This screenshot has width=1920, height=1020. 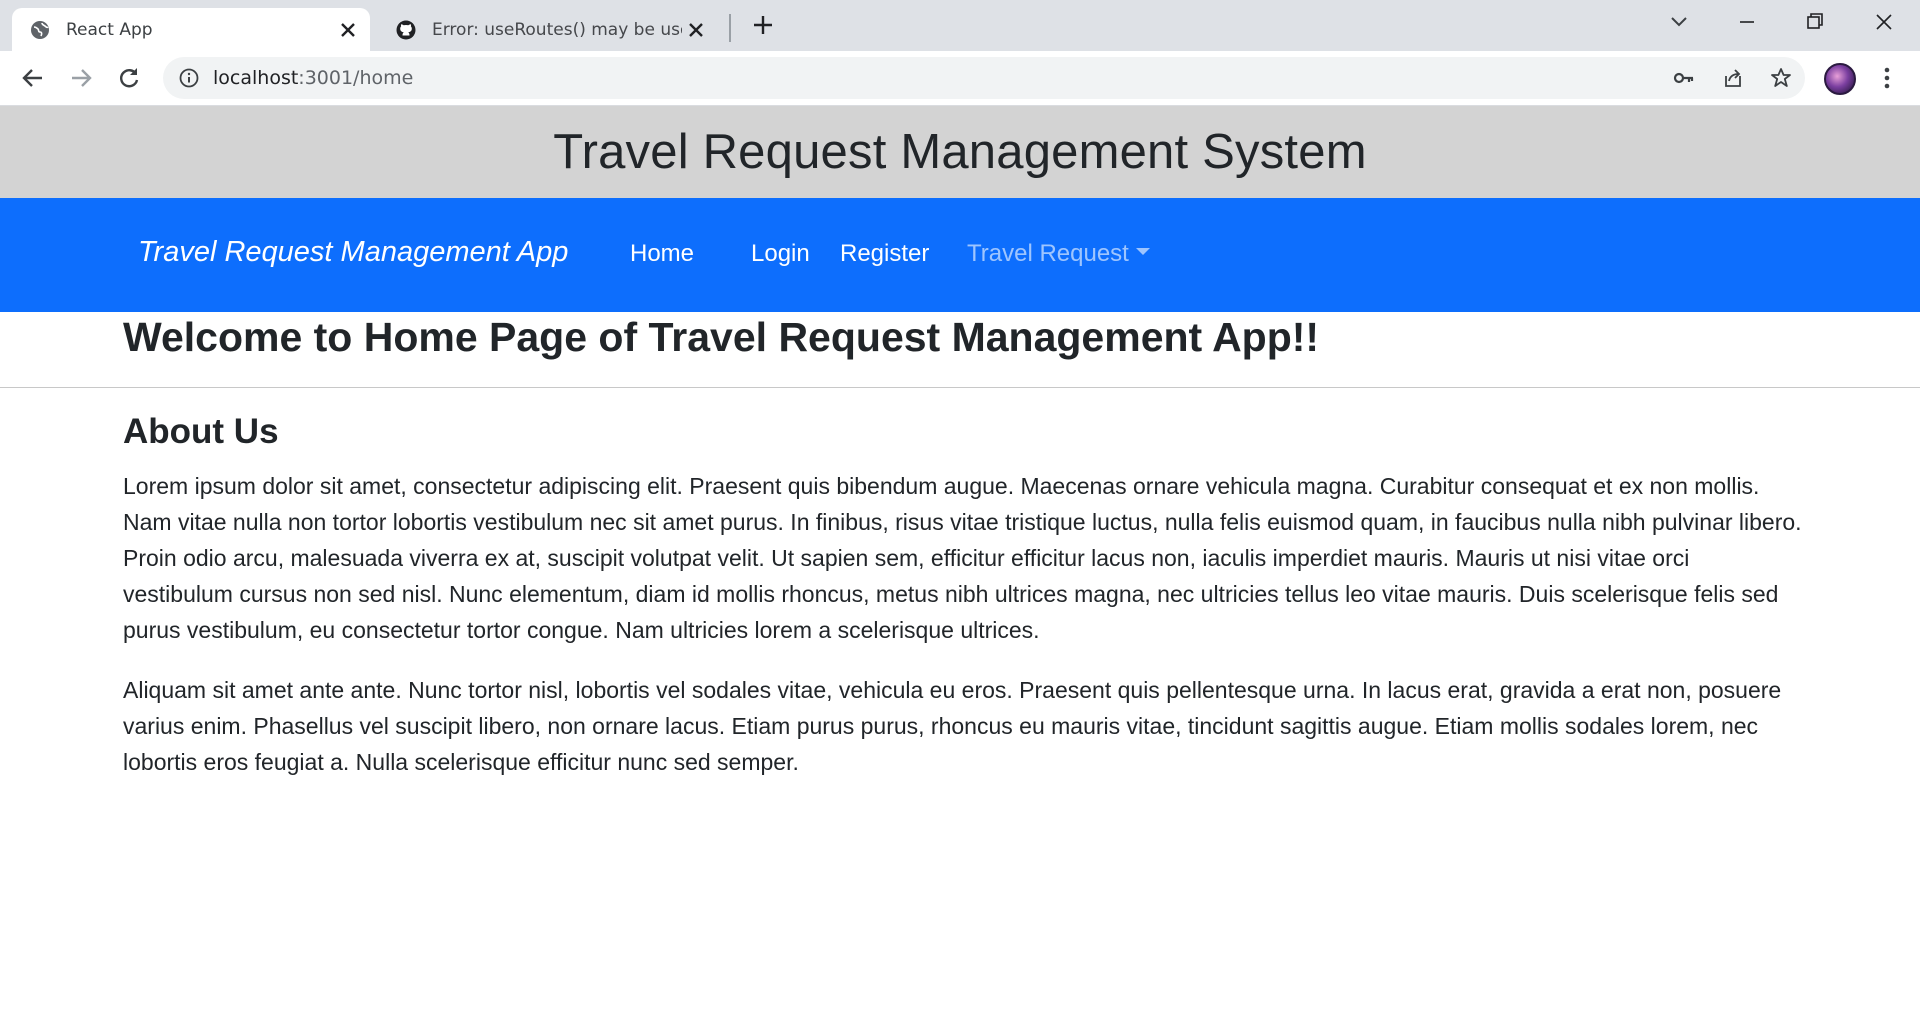 What do you see at coordinates (1684, 78) in the screenshot?
I see `key-icon` at bounding box center [1684, 78].